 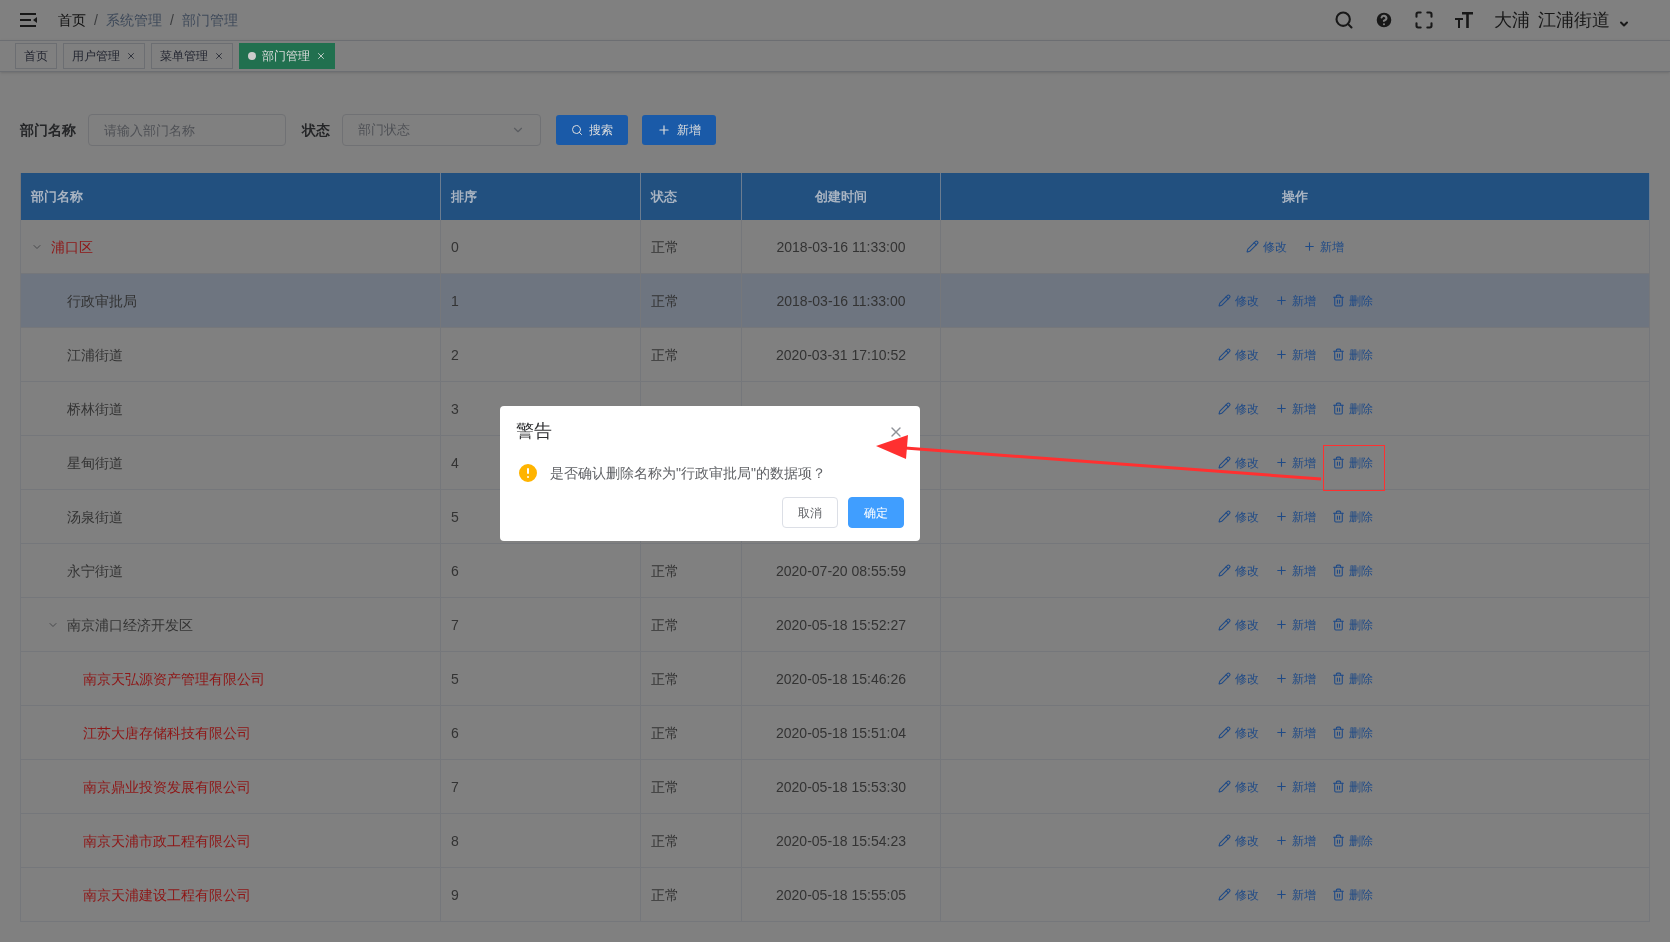 I want to click on tab-label: 首页, so click(x=36, y=56).